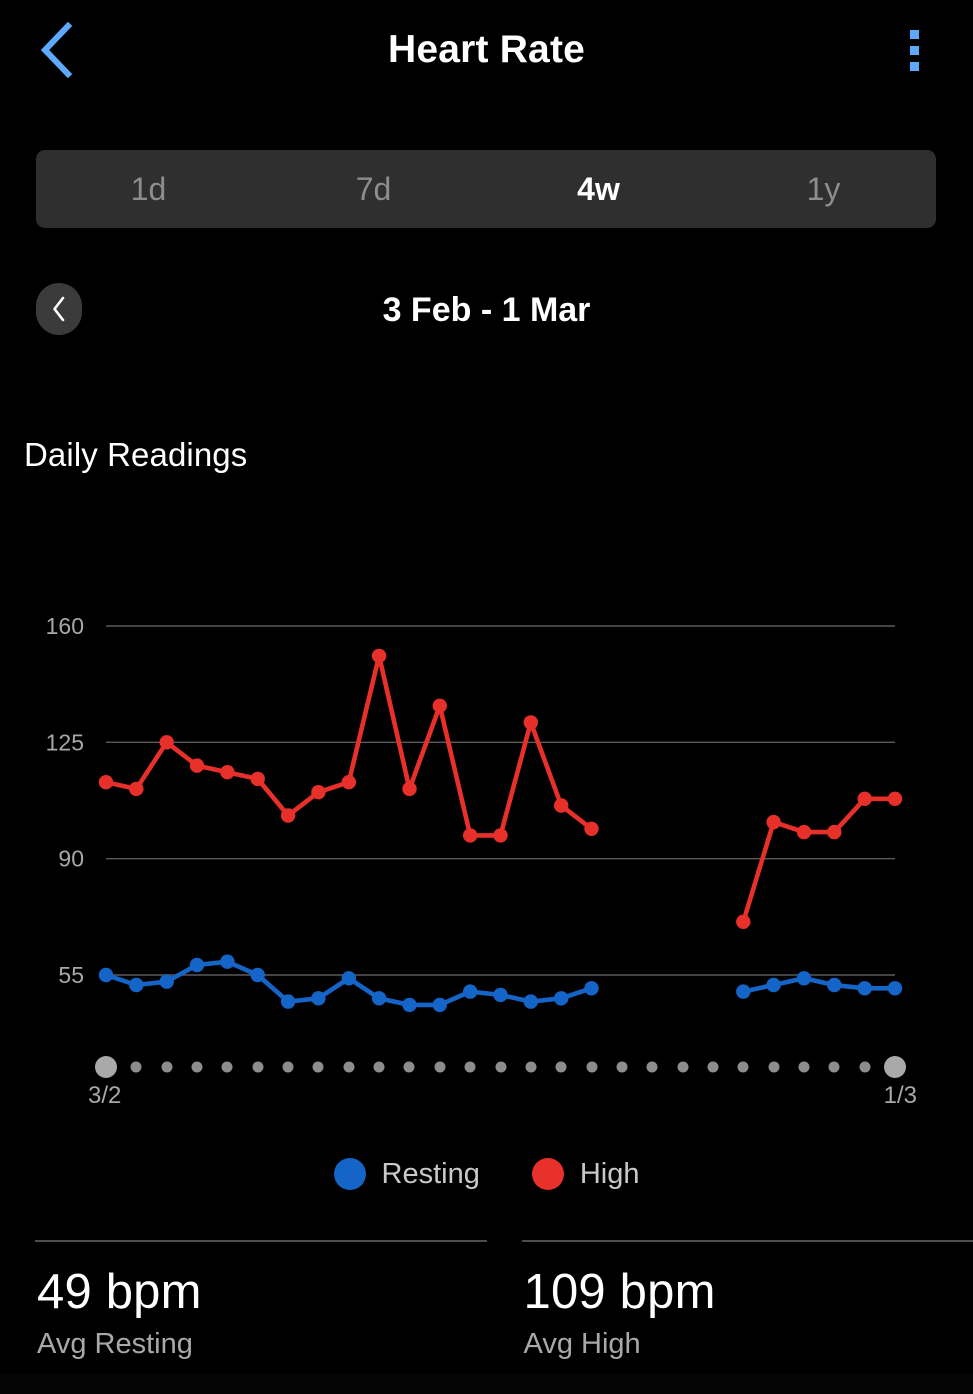 The height and width of the screenshot is (1394, 973). I want to click on time-range-tabs: 1d 7d 4w 1y, so click(486, 189).